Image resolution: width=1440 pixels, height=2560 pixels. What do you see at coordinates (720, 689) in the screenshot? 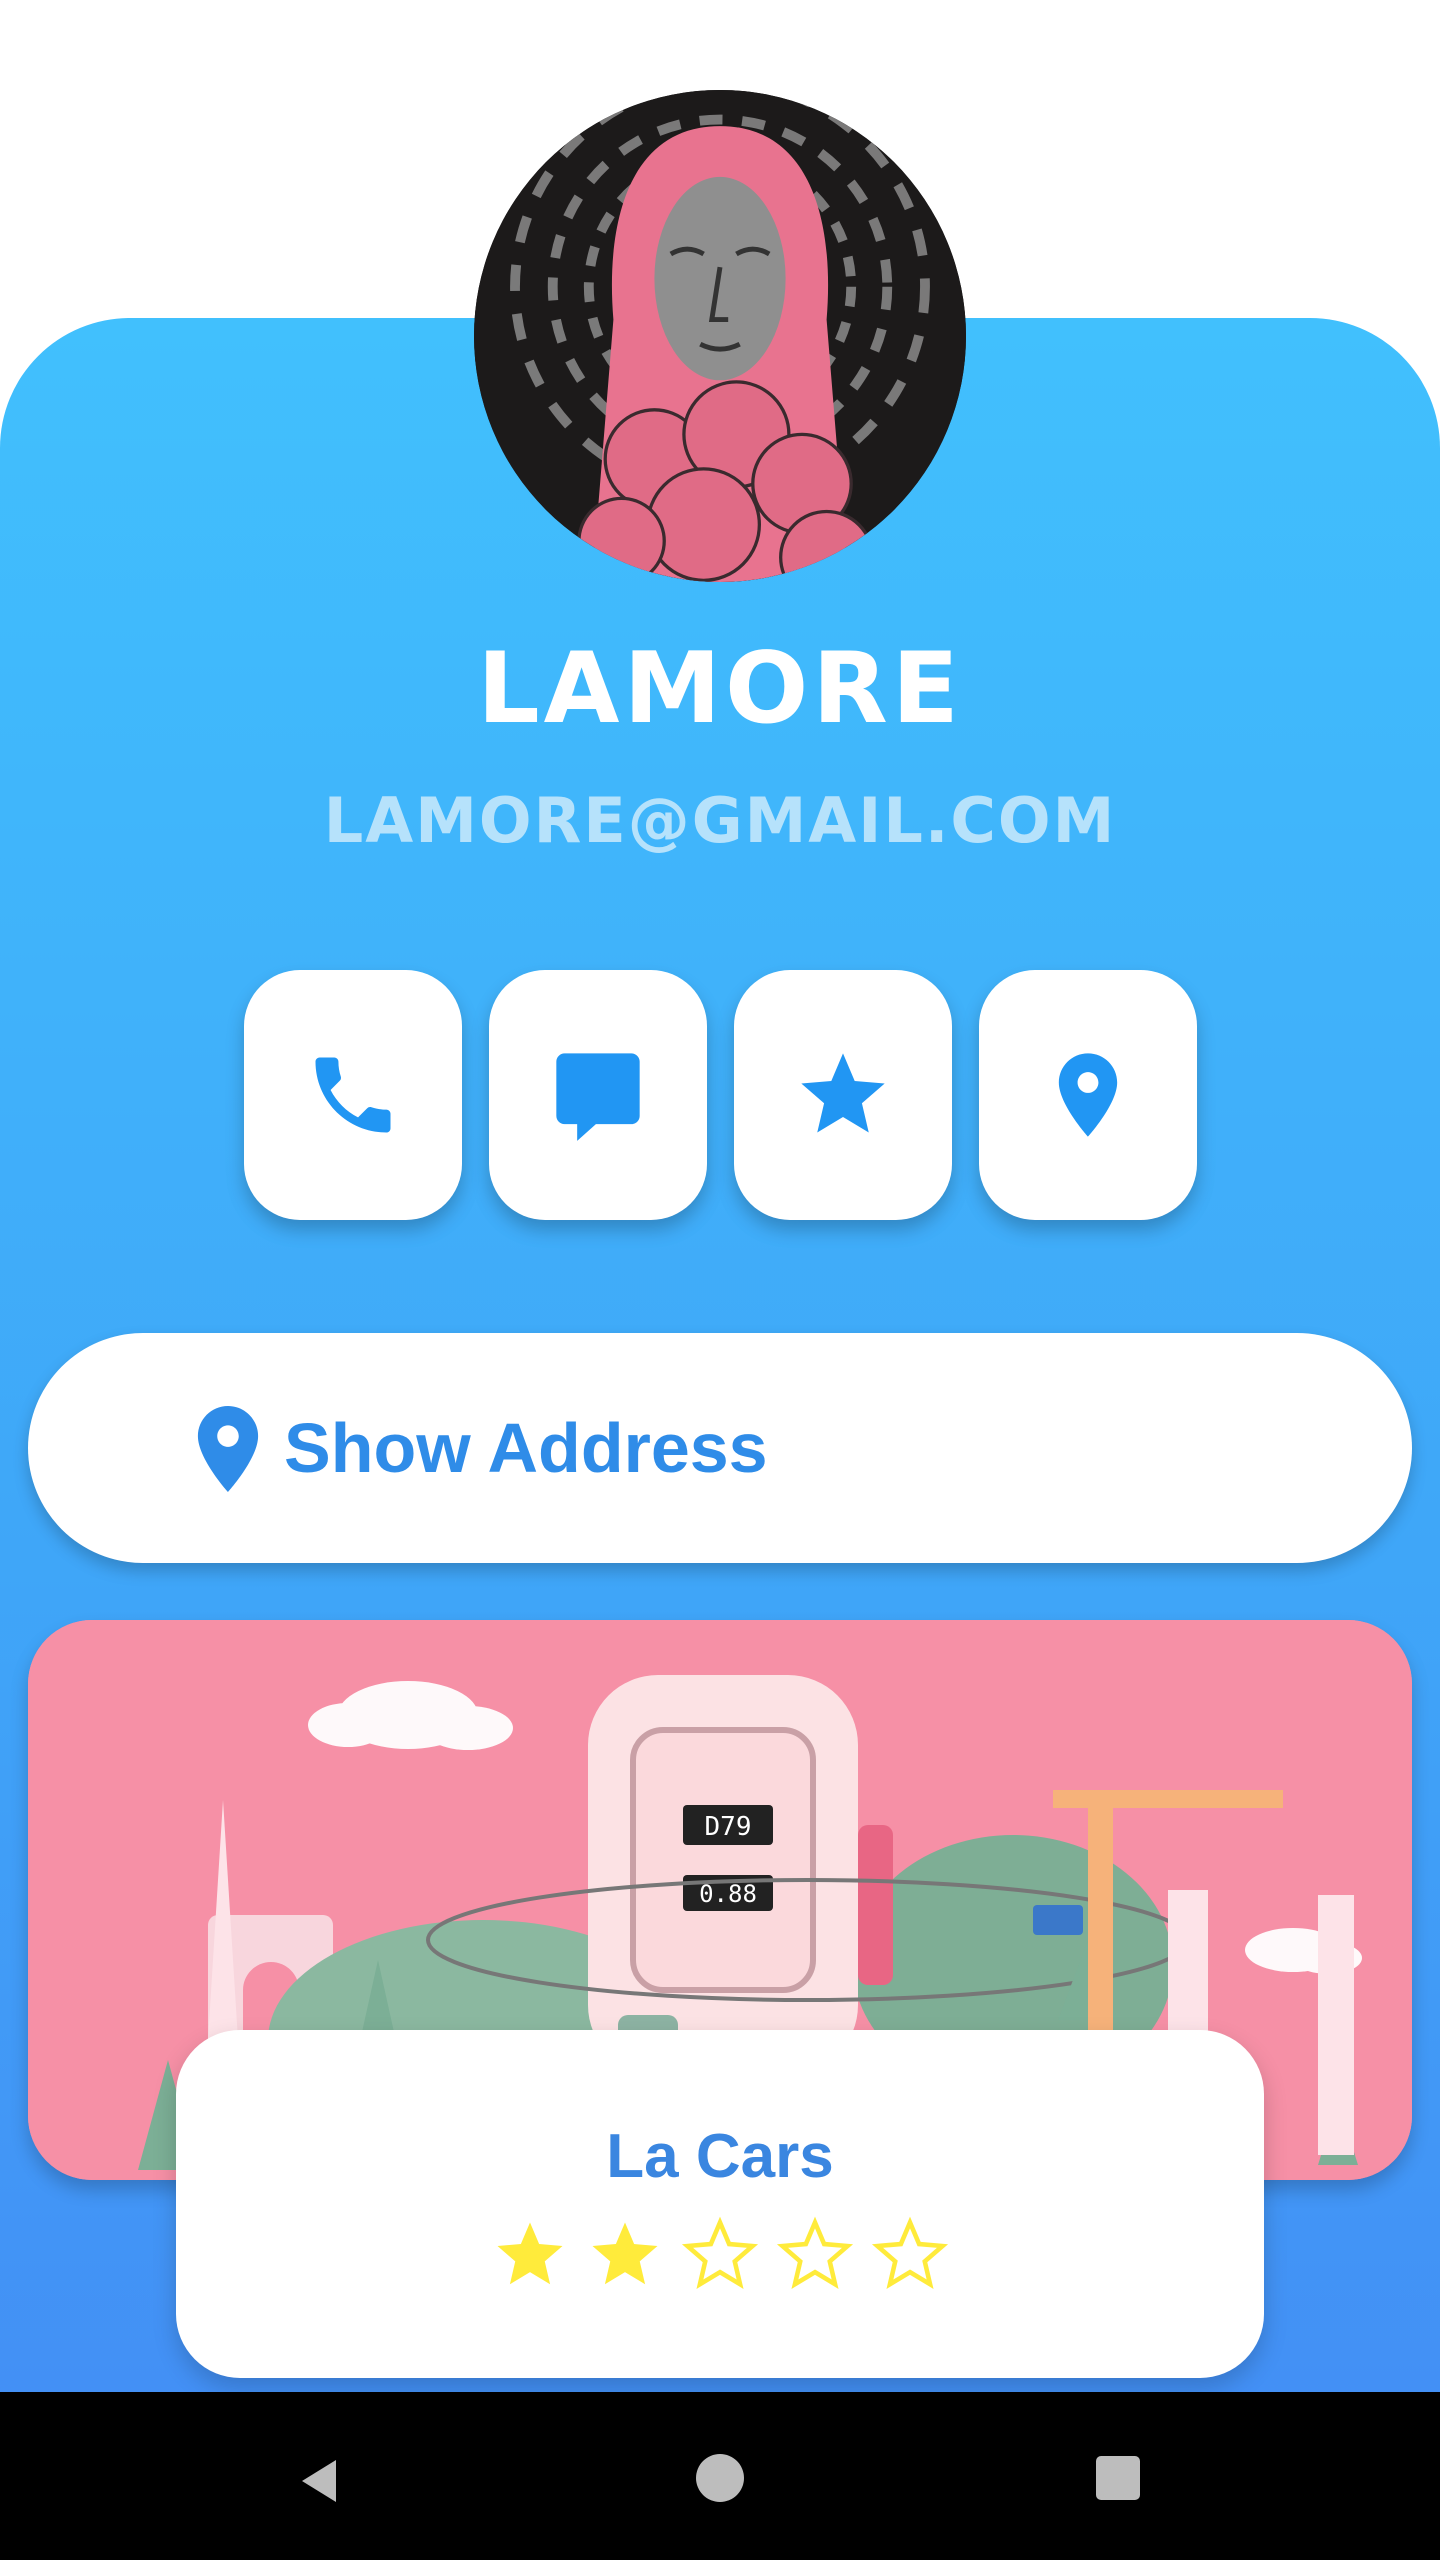
I see `profile-name: LAMORE` at bounding box center [720, 689].